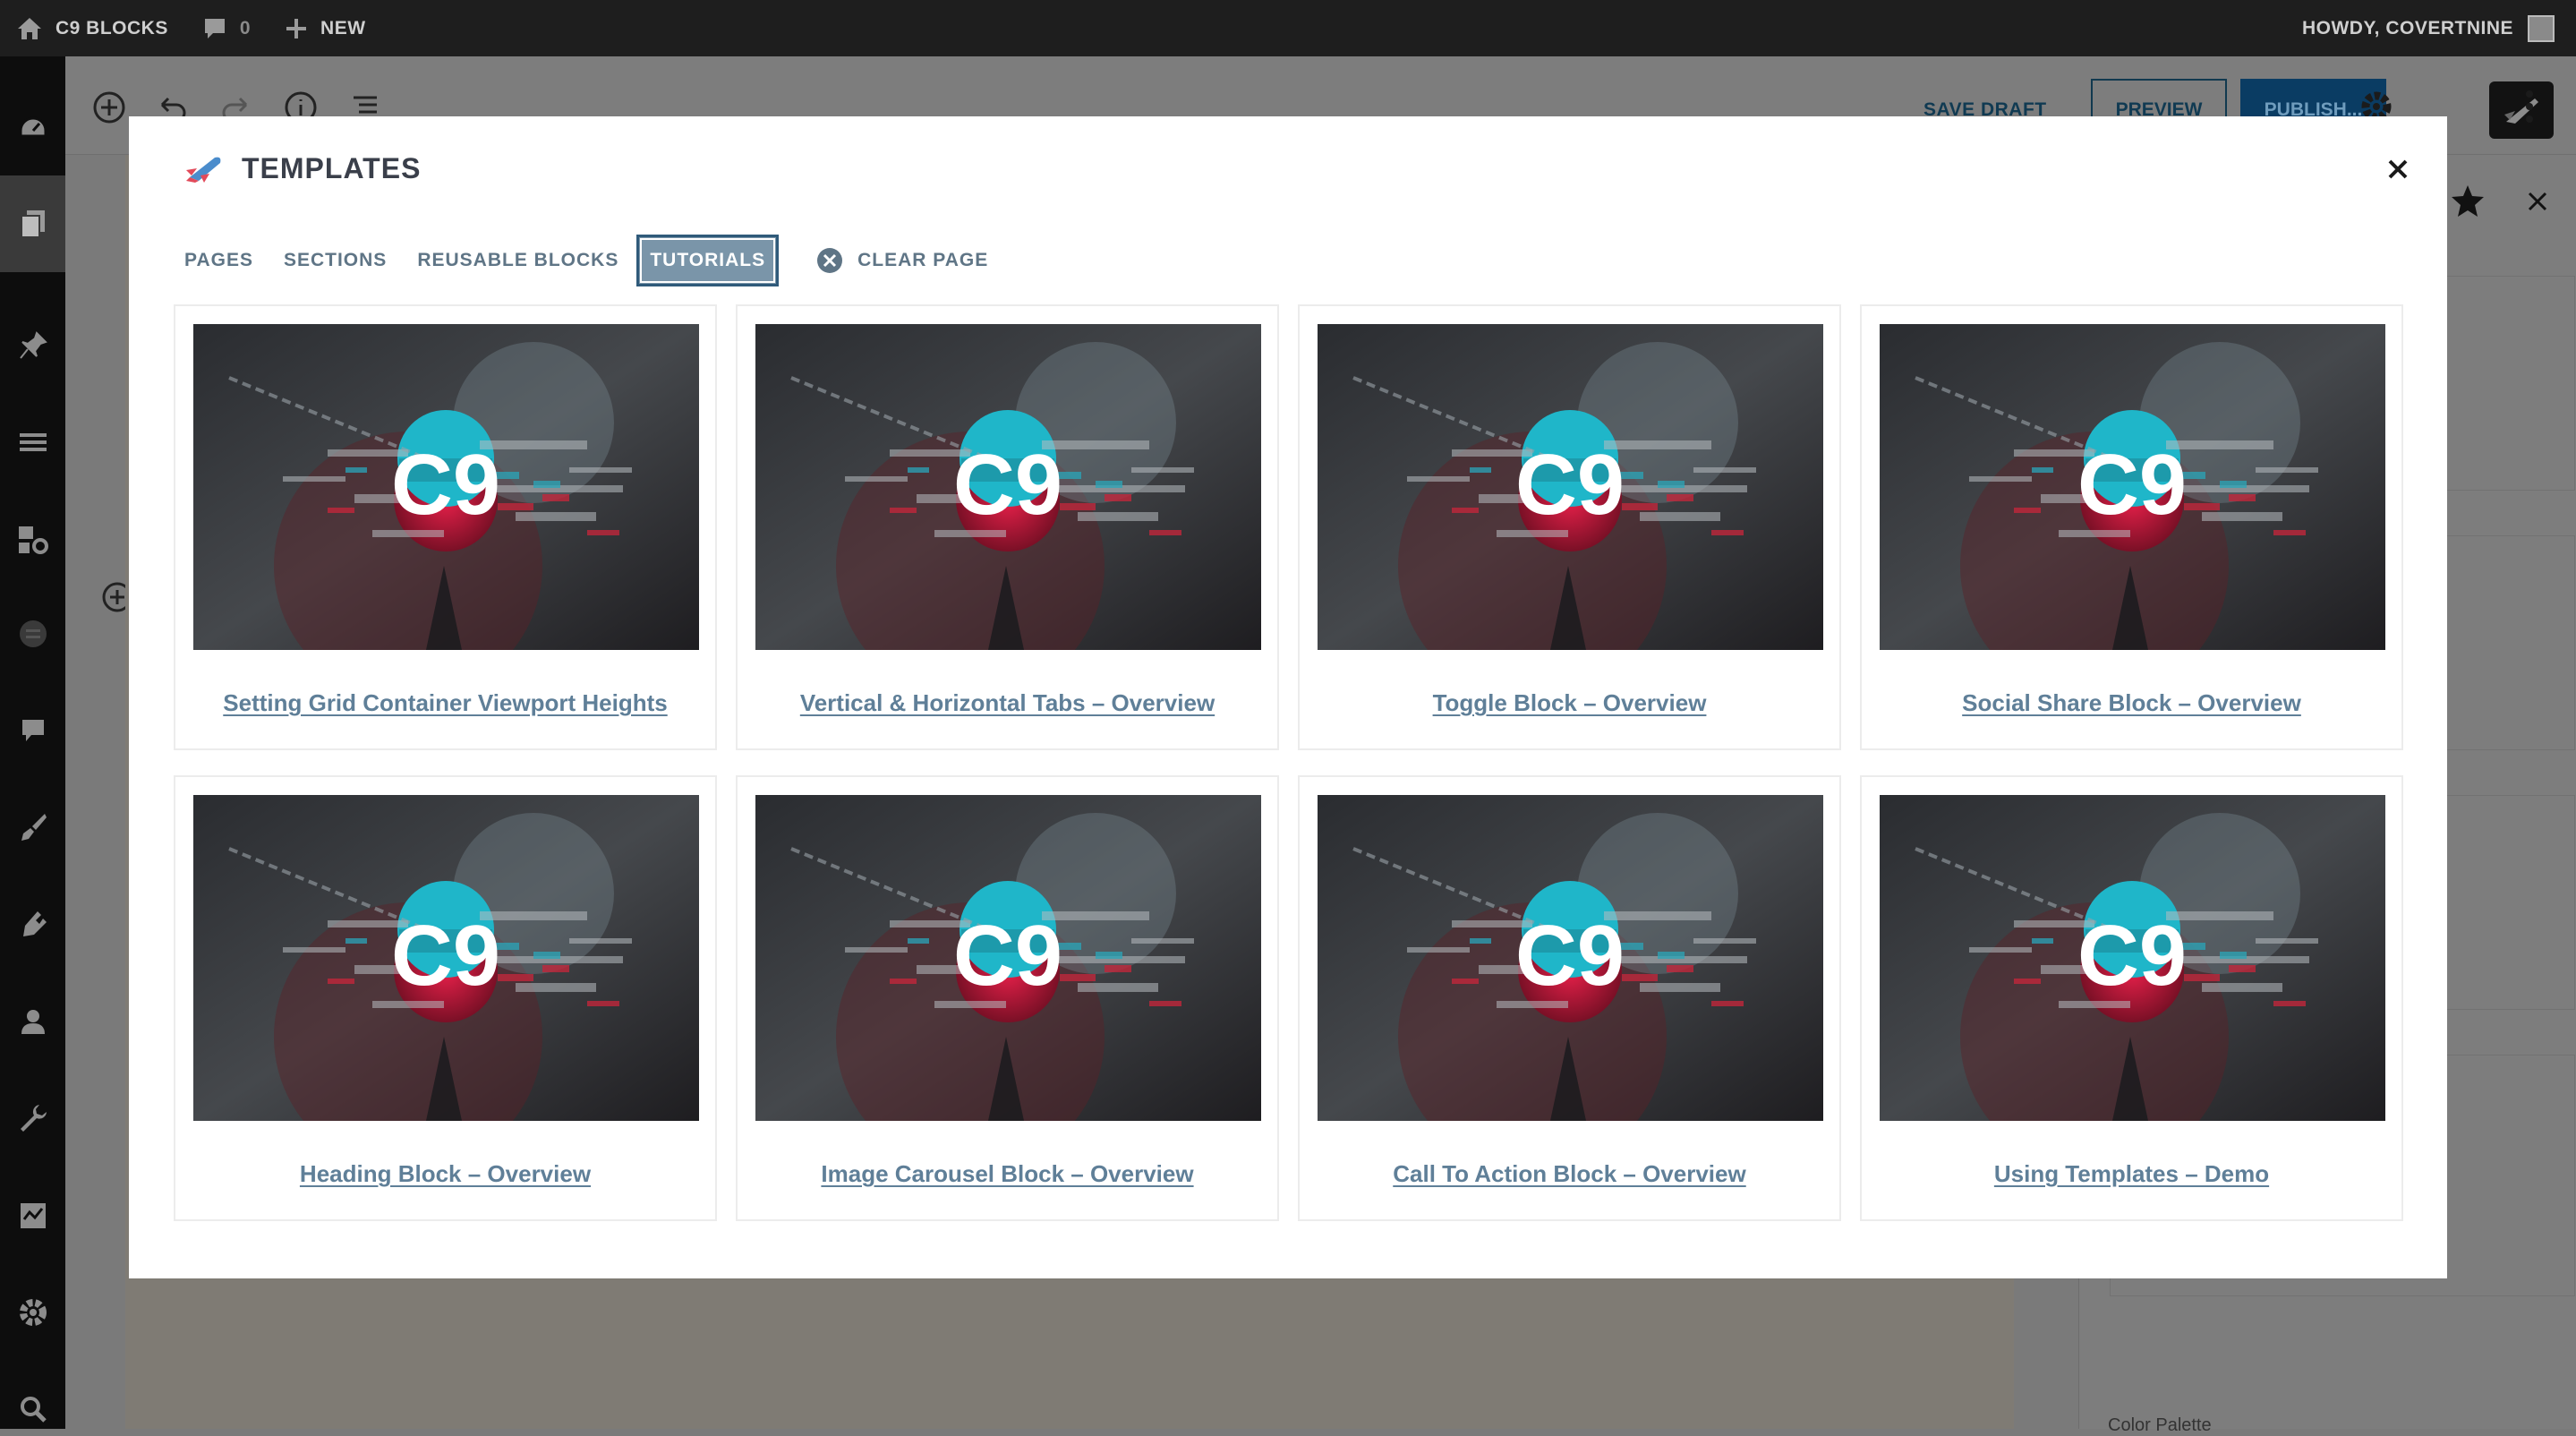  I want to click on comment-count: 0, so click(245, 27).